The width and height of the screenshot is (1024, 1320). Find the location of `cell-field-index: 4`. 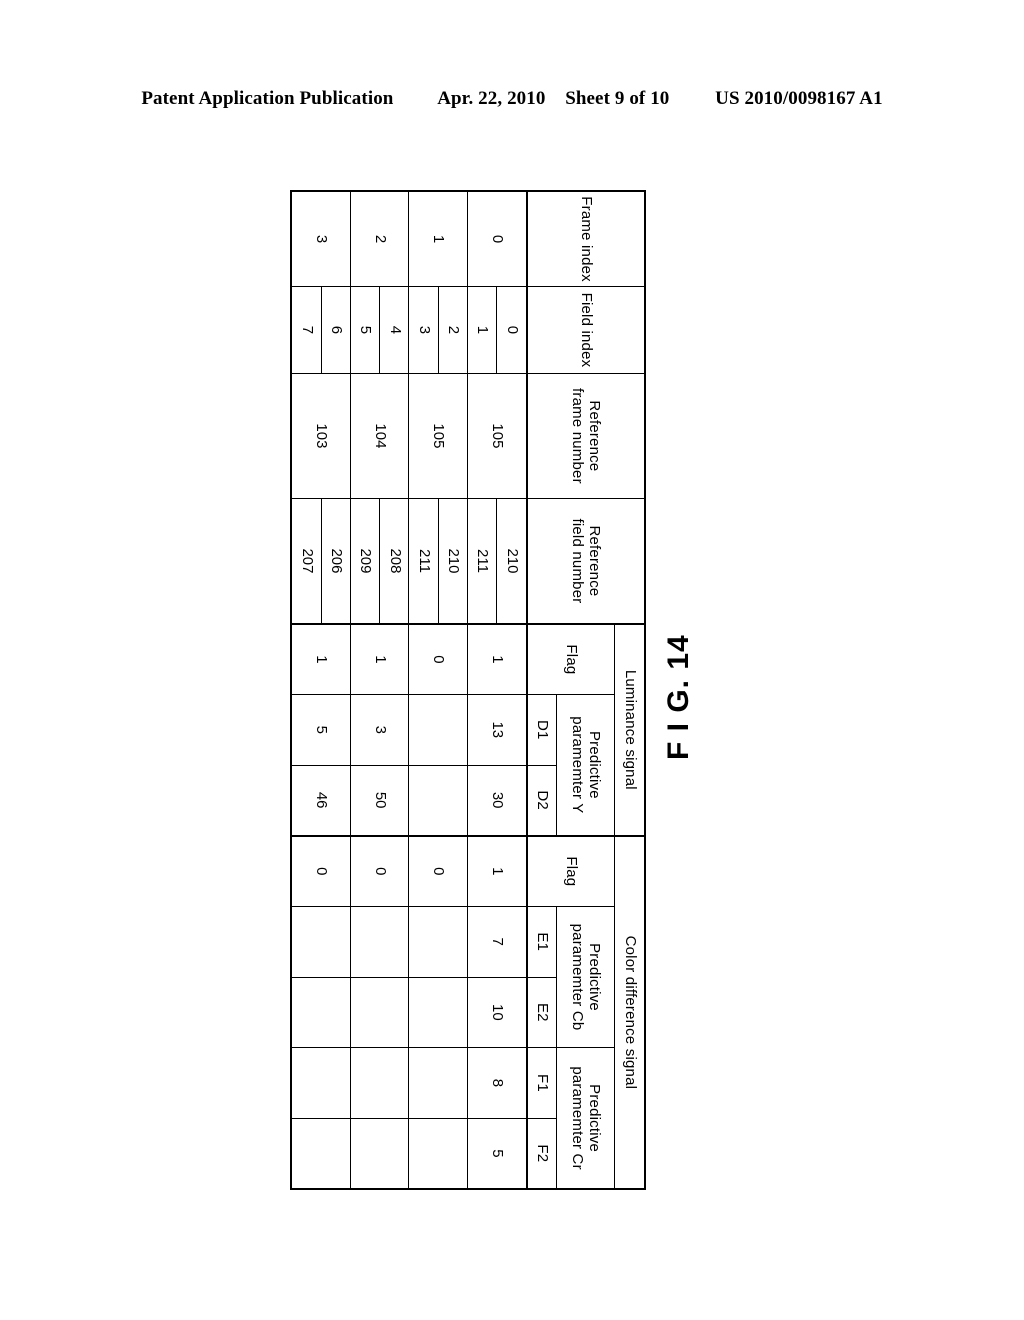

cell-field-index: 4 is located at coordinates (394, 330).